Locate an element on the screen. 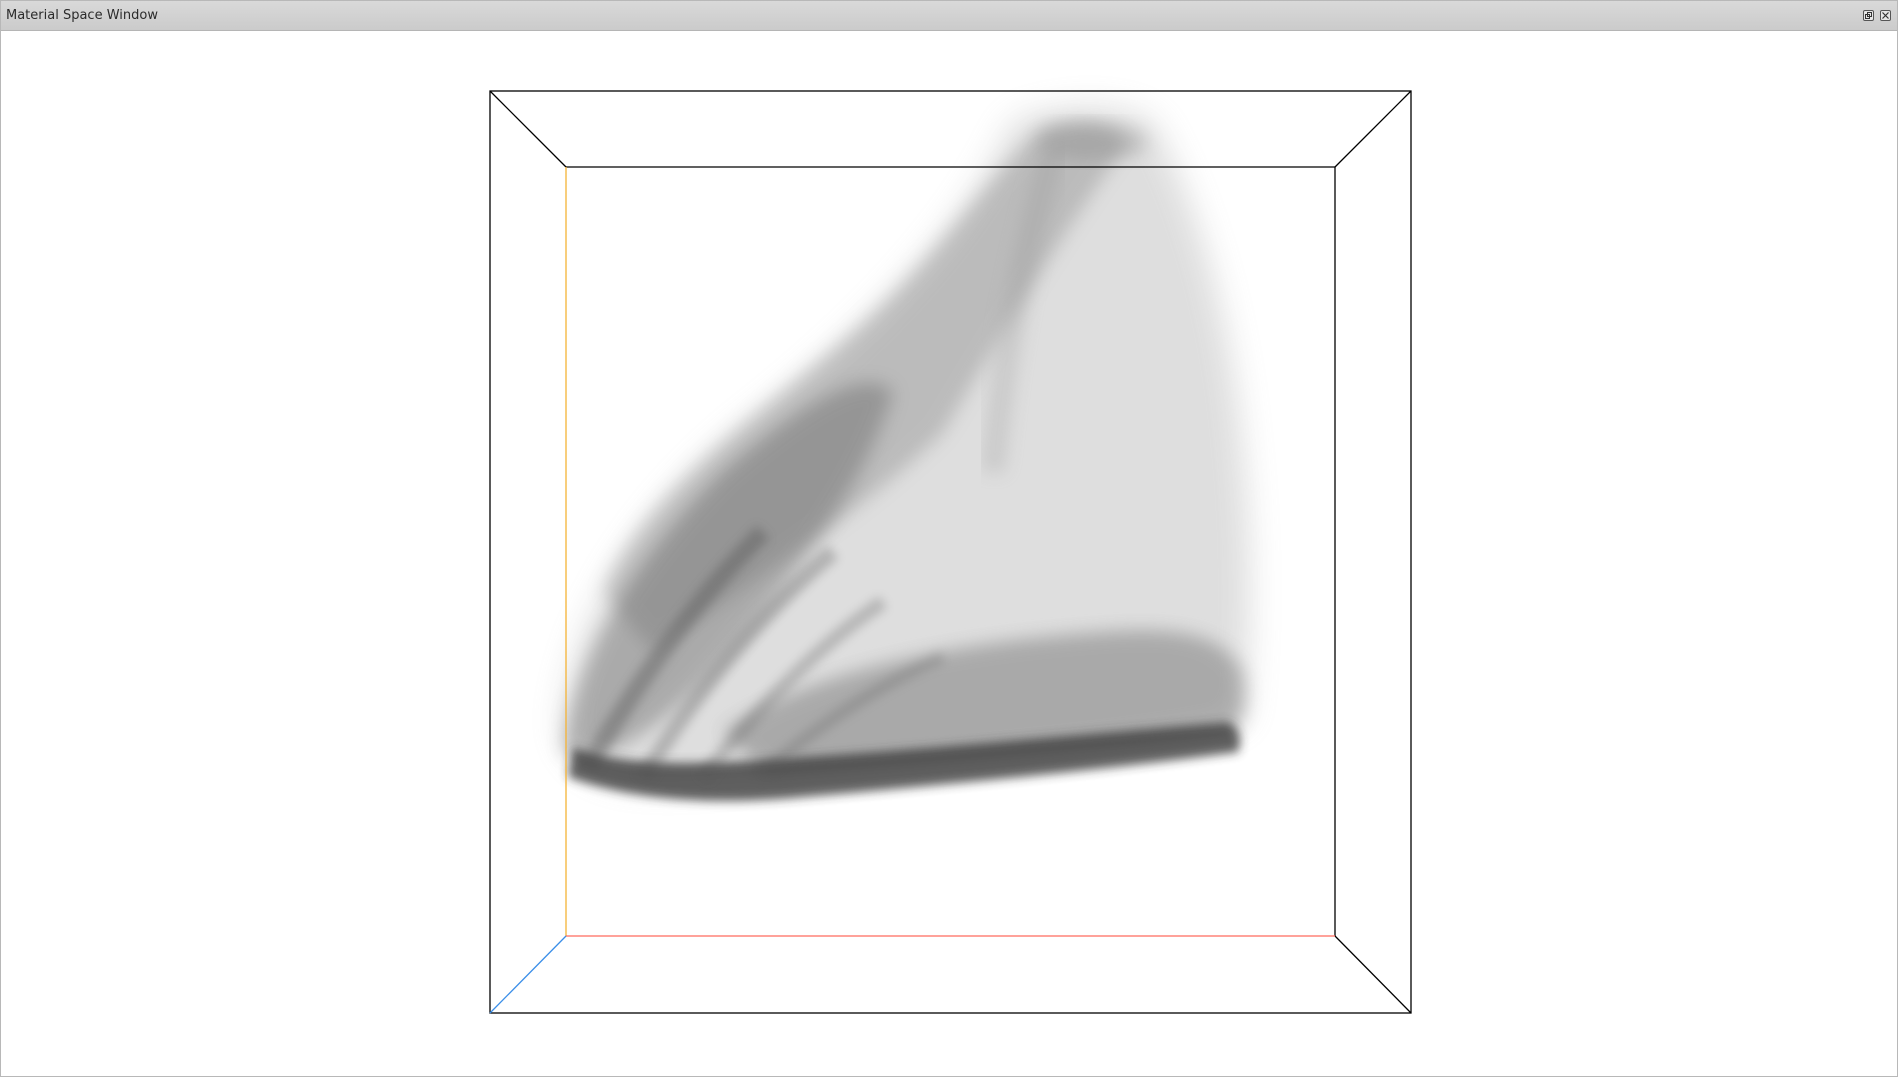  close-icon is located at coordinates (1885, 15).